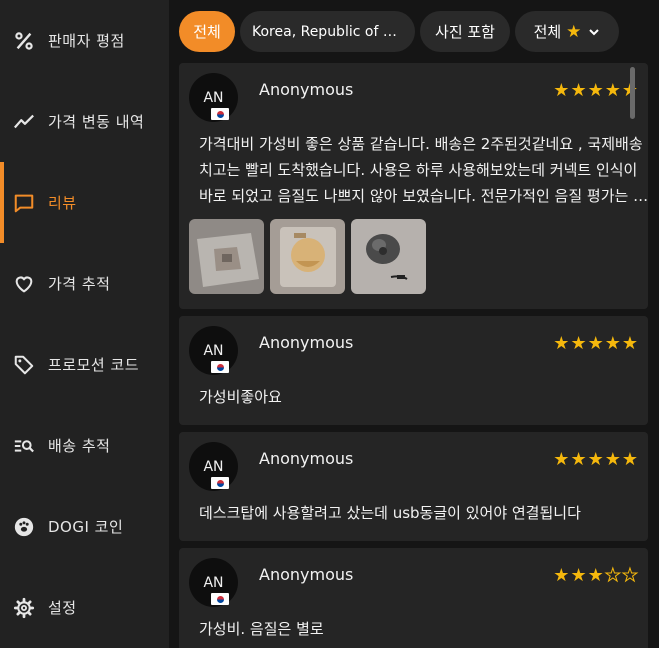 The width and height of the screenshot is (659, 648). Describe the element at coordinates (24, 41) in the screenshot. I see `percent-icon` at that location.